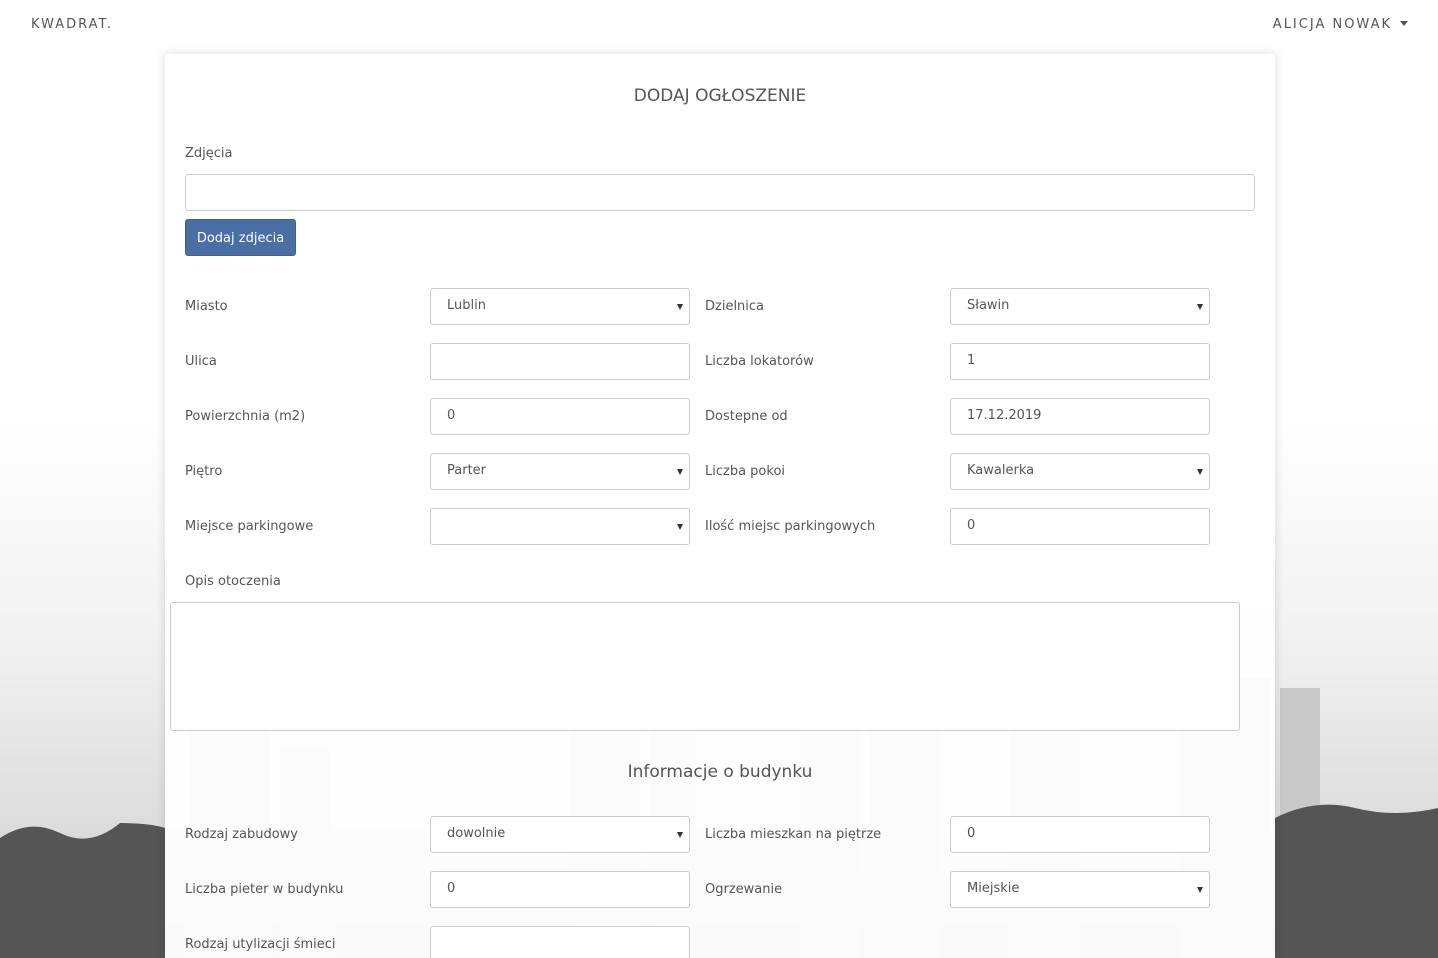 The width and height of the screenshot is (1438, 958). What do you see at coordinates (1080, 416) in the screenshot?
I see `input-fields-5: 17.12.2019` at bounding box center [1080, 416].